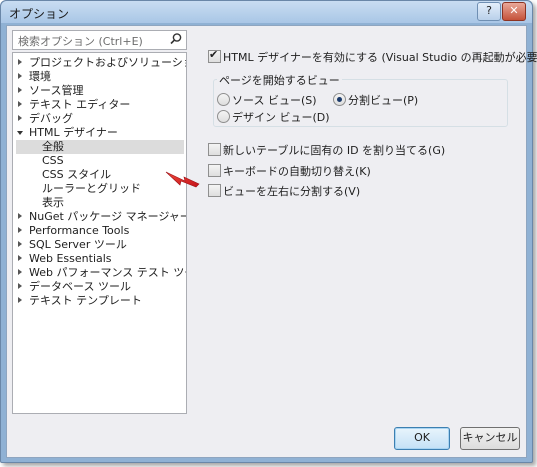 This screenshot has width=537, height=467. I want to click on annotation-arrow-icon, so click(182, 179).